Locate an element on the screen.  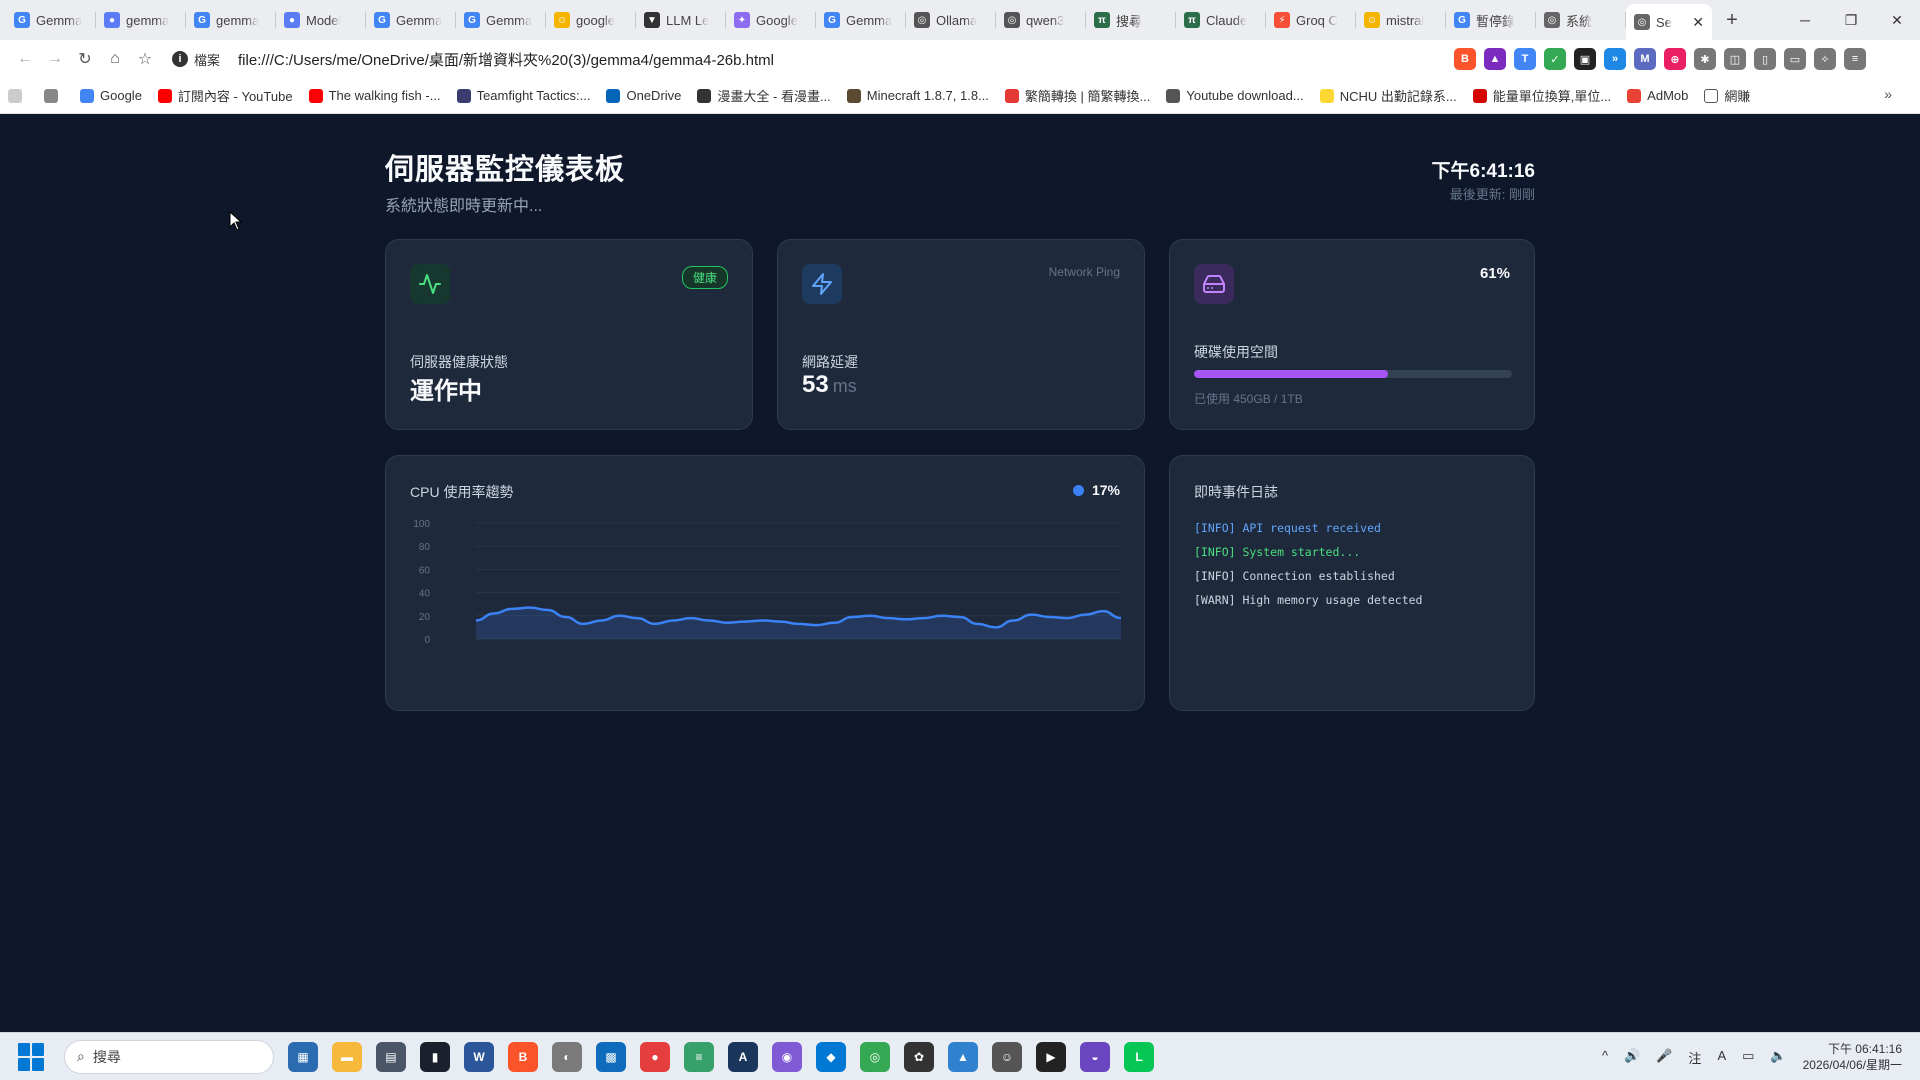
extension-icon: B is located at coordinates (1465, 59).